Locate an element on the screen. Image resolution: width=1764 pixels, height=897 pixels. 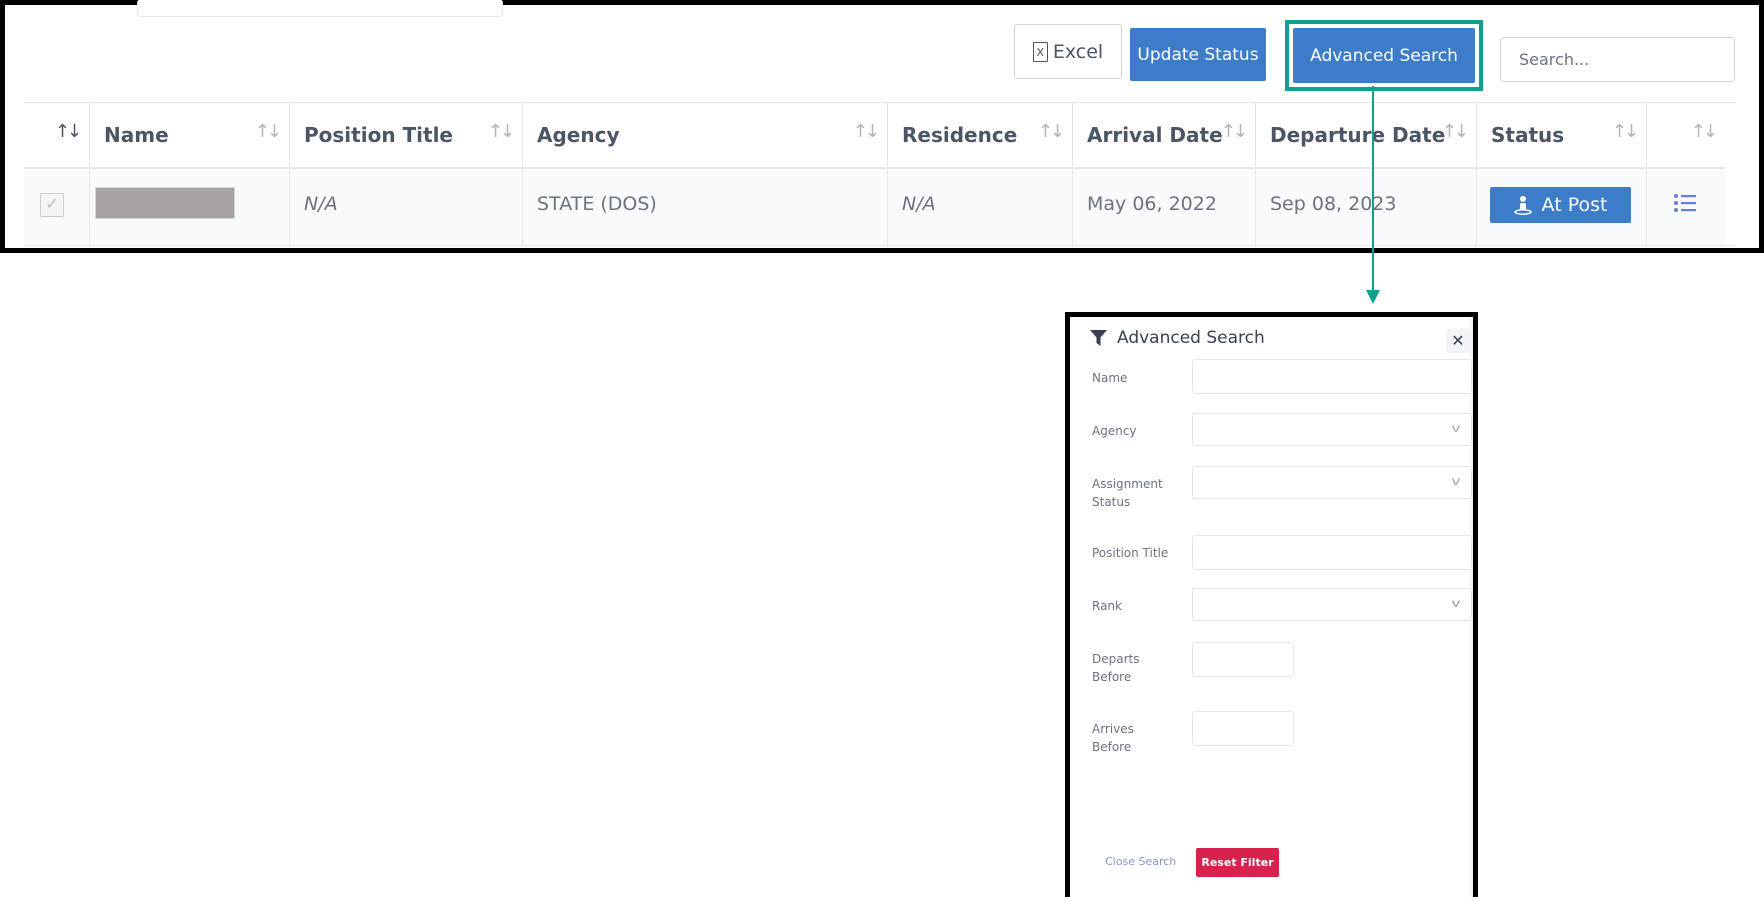
residence-cell: N/A is located at coordinates (980, 207).